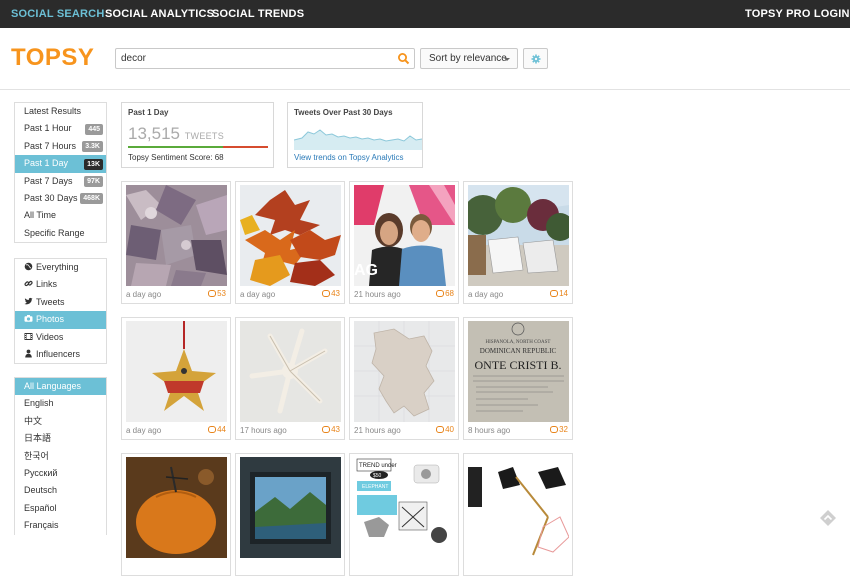  What do you see at coordinates (378, 466) in the screenshot?
I see `trend-graphic-title: TREND under` at bounding box center [378, 466].